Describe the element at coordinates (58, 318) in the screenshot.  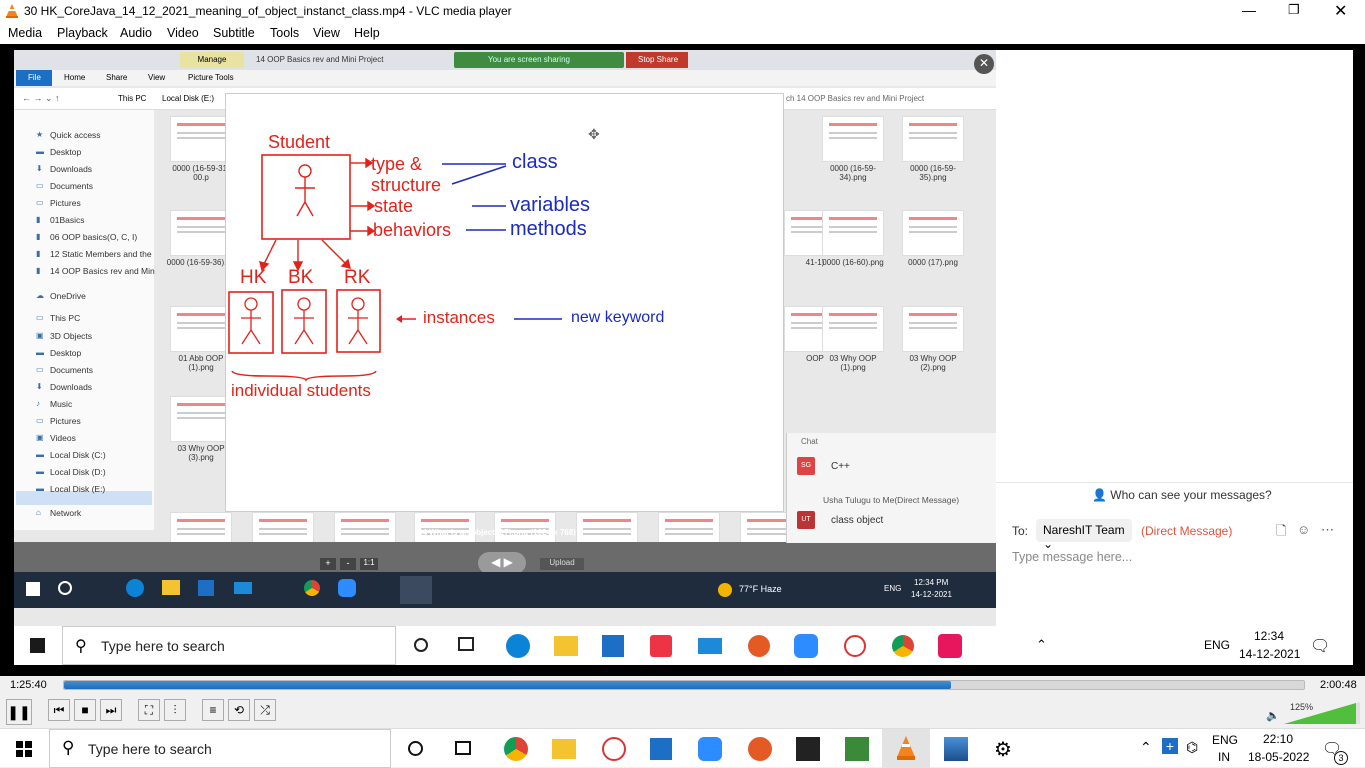
I see `nav-item: This PC ▭` at that location.